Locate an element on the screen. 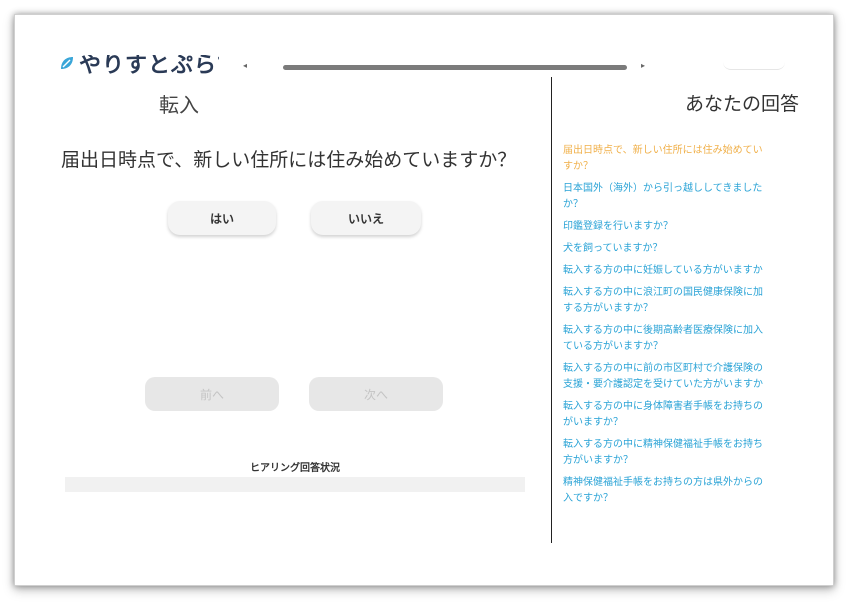  hearing-status-bar is located at coordinates (295, 484).